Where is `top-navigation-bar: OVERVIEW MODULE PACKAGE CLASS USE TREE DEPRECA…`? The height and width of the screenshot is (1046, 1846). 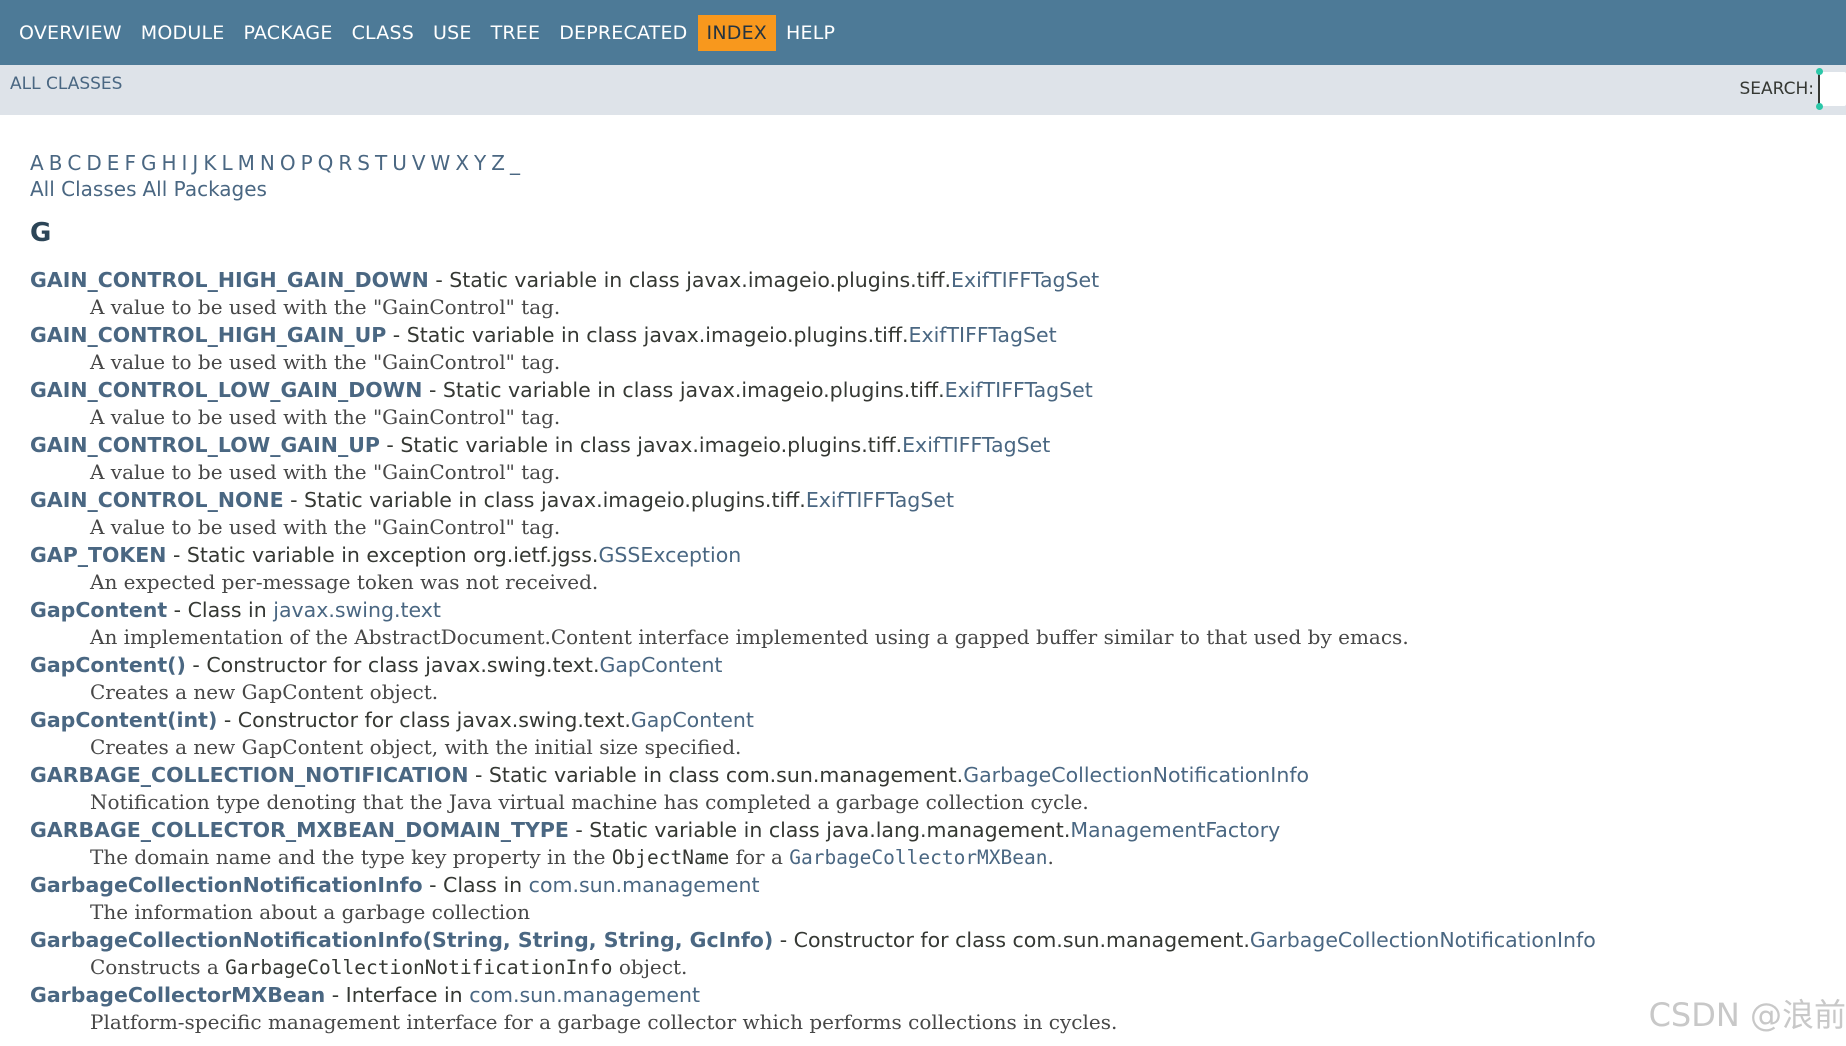 top-navigation-bar: OVERVIEW MODULE PACKAGE CLASS USE TREE DEPRECA… is located at coordinates (923, 32).